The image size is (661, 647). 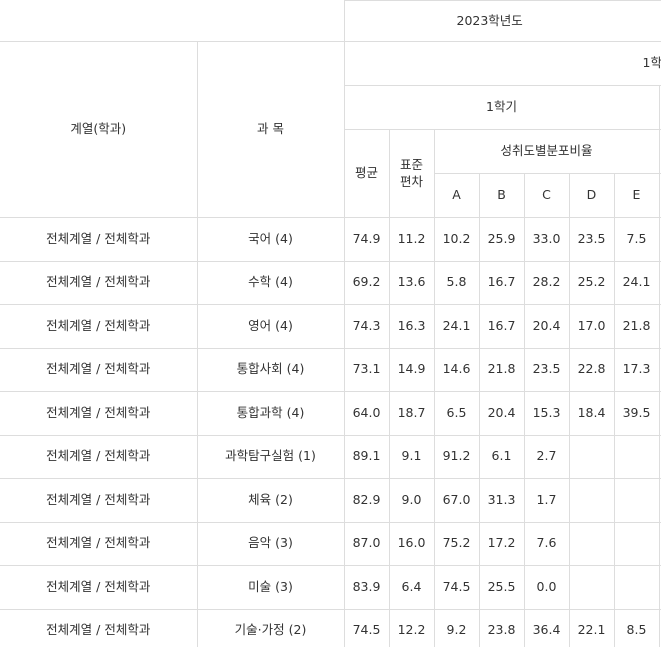 I want to click on std-cell: 18.7, so click(x=411, y=413).